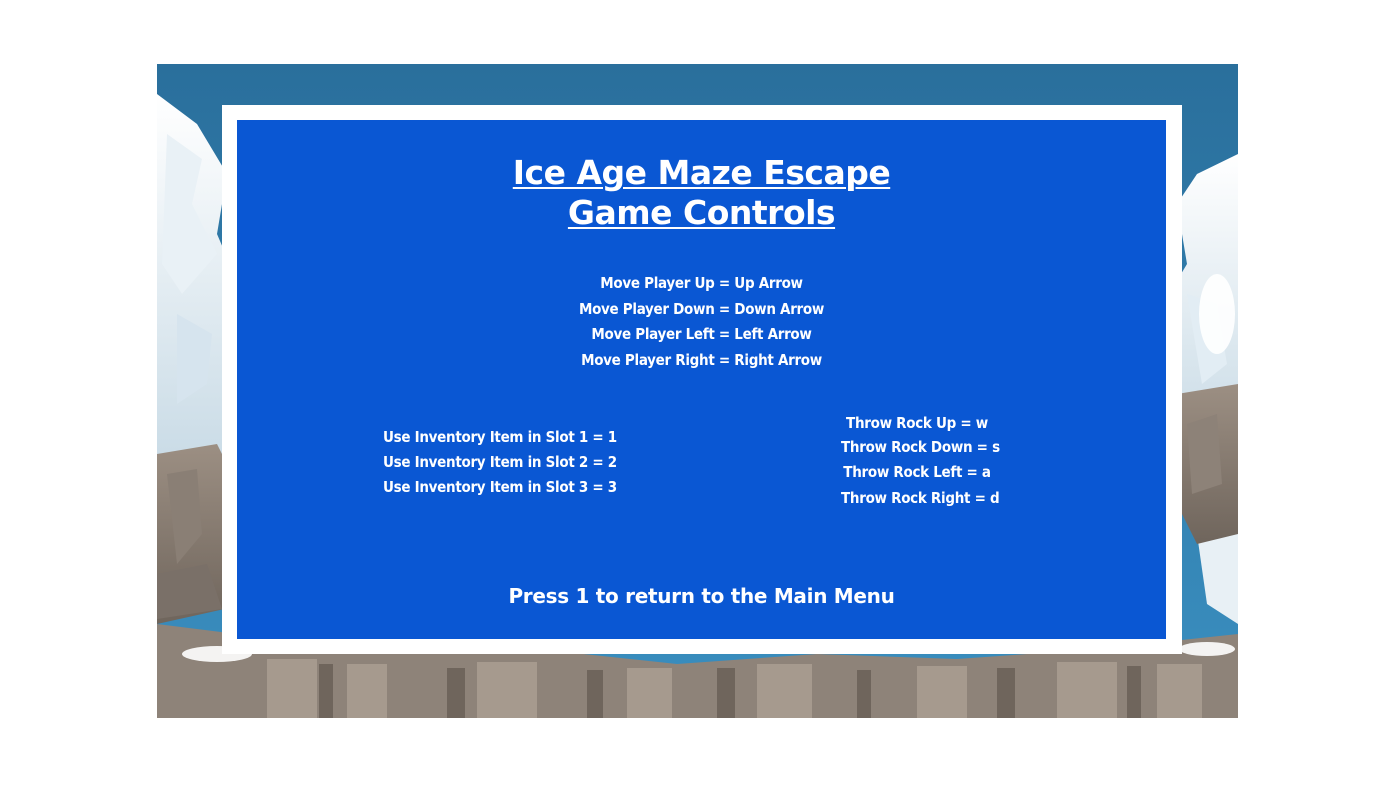 This screenshot has height=788, width=1400. I want to click on control-inventory-slot-1: Use Inventory Item in Slot 1 = 1, so click(500, 437).